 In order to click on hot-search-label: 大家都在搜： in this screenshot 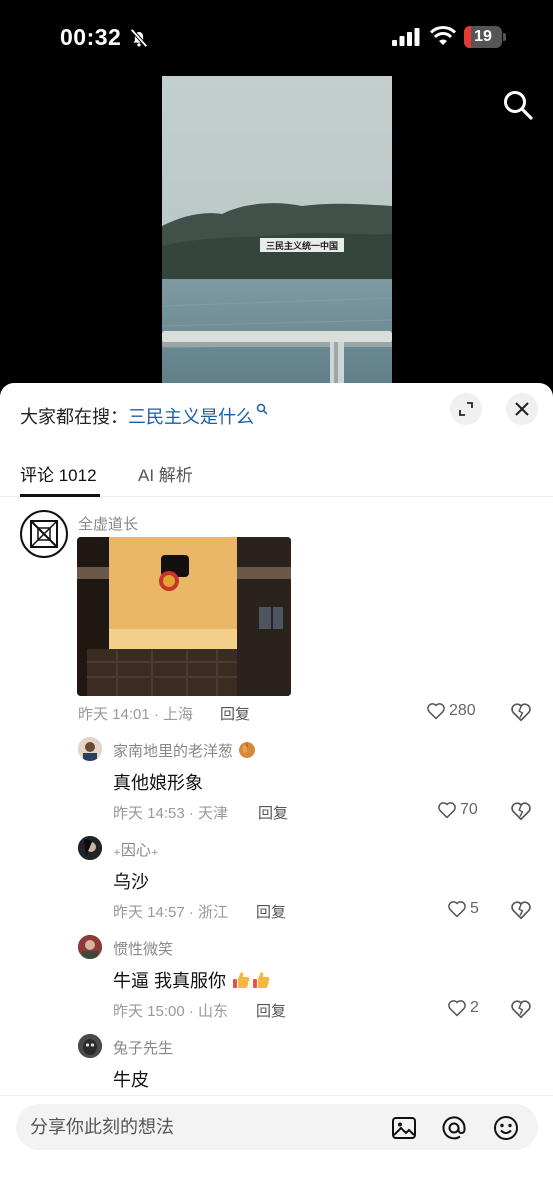, I will do `click(74, 417)`.